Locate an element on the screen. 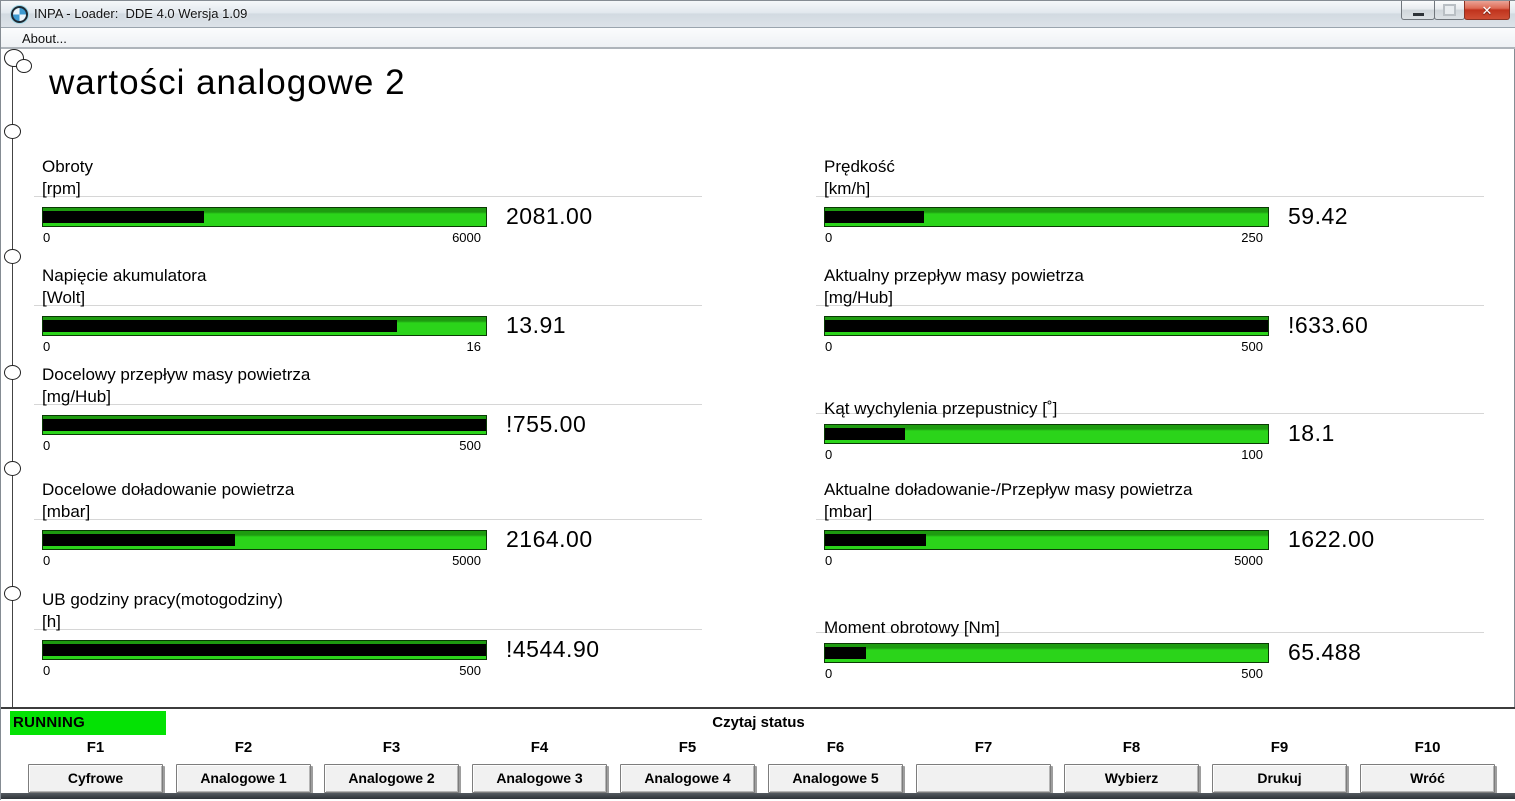 Image resolution: width=1515 pixels, height=801 pixels. button-analogowe-2: Analogowe 2 is located at coordinates (391, 778).